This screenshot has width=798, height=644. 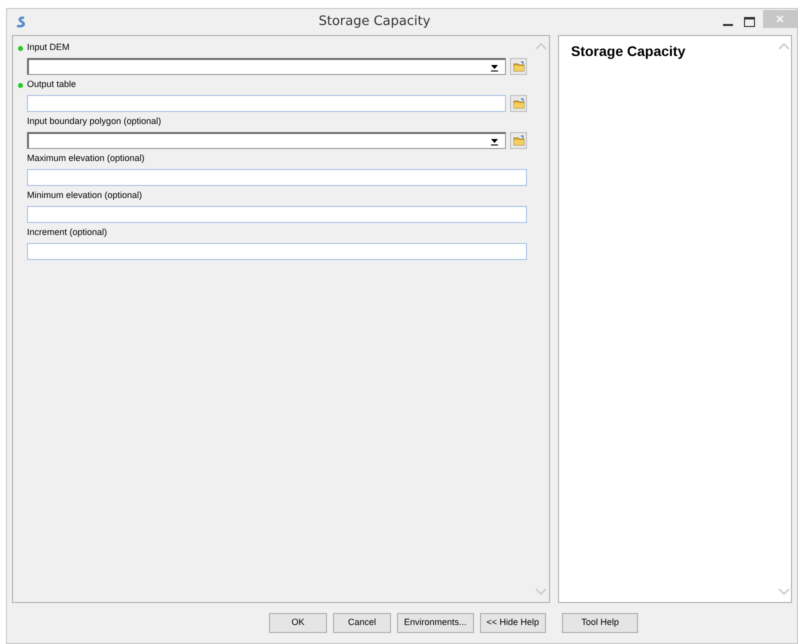 I want to click on close-icon, so click(x=780, y=19).